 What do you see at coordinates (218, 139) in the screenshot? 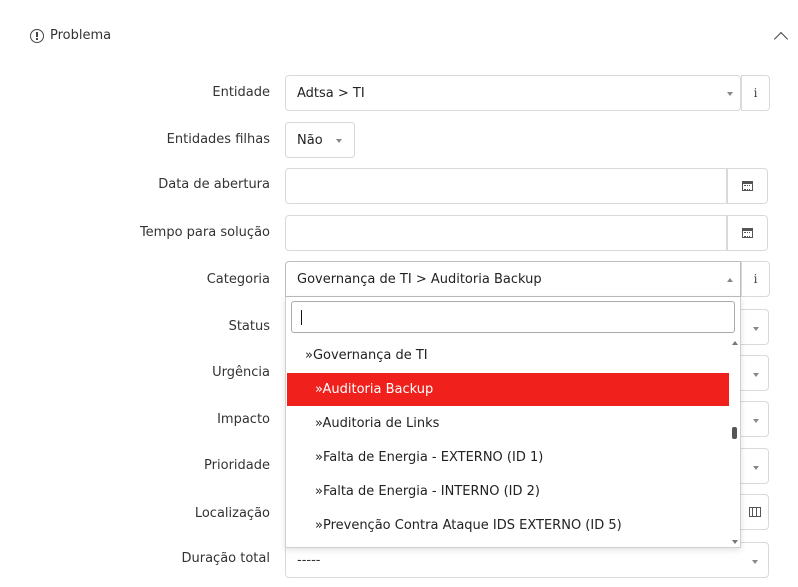
I see `label-entidades-filhas: Entidades filhas` at bounding box center [218, 139].